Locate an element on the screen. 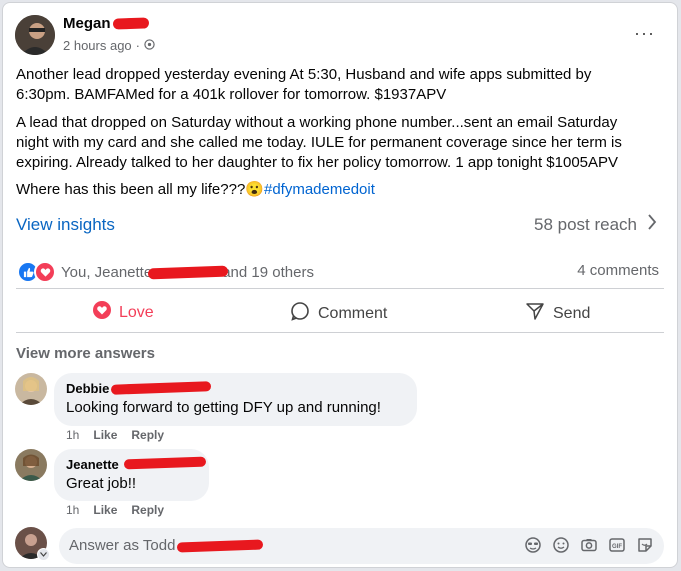  reactions-prefix: You, Jeanette is located at coordinates (107, 272).